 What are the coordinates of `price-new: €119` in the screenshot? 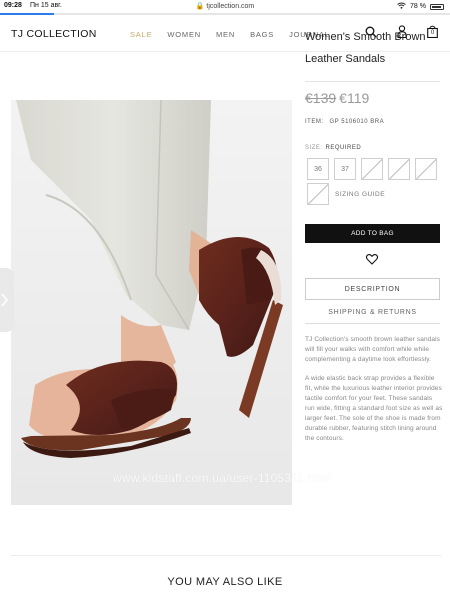 It's located at (354, 98).